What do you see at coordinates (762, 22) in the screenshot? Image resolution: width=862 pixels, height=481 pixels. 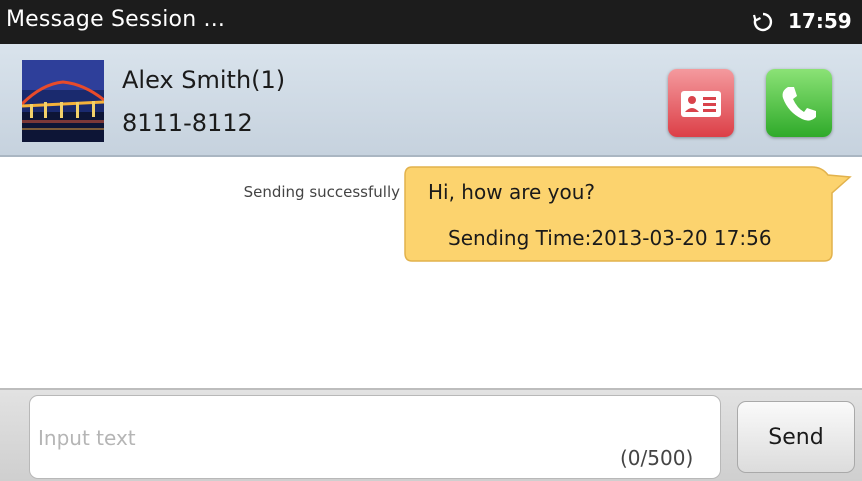 I see `sync-icon` at bounding box center [762, 22].